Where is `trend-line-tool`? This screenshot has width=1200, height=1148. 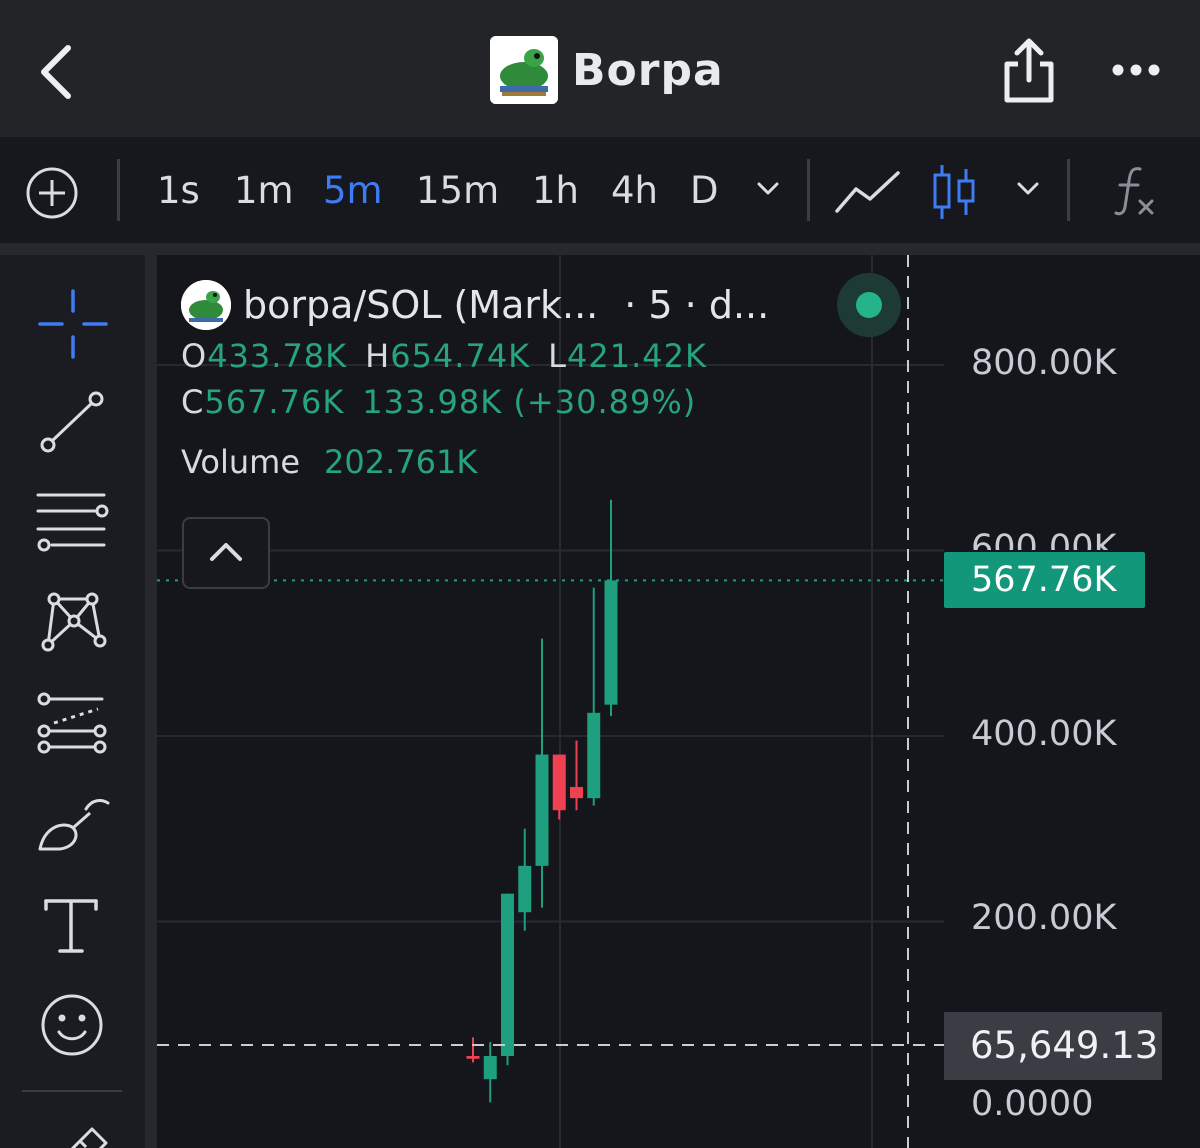
trend-line-tool is located at coordinates (73, 423).